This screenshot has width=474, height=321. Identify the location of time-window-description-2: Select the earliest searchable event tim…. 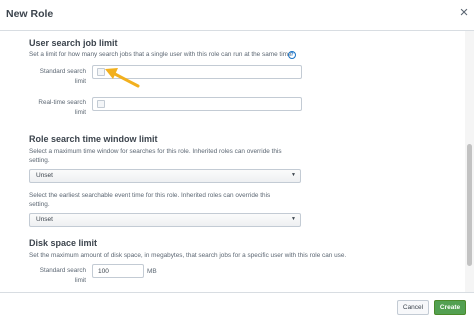
(150, 200).